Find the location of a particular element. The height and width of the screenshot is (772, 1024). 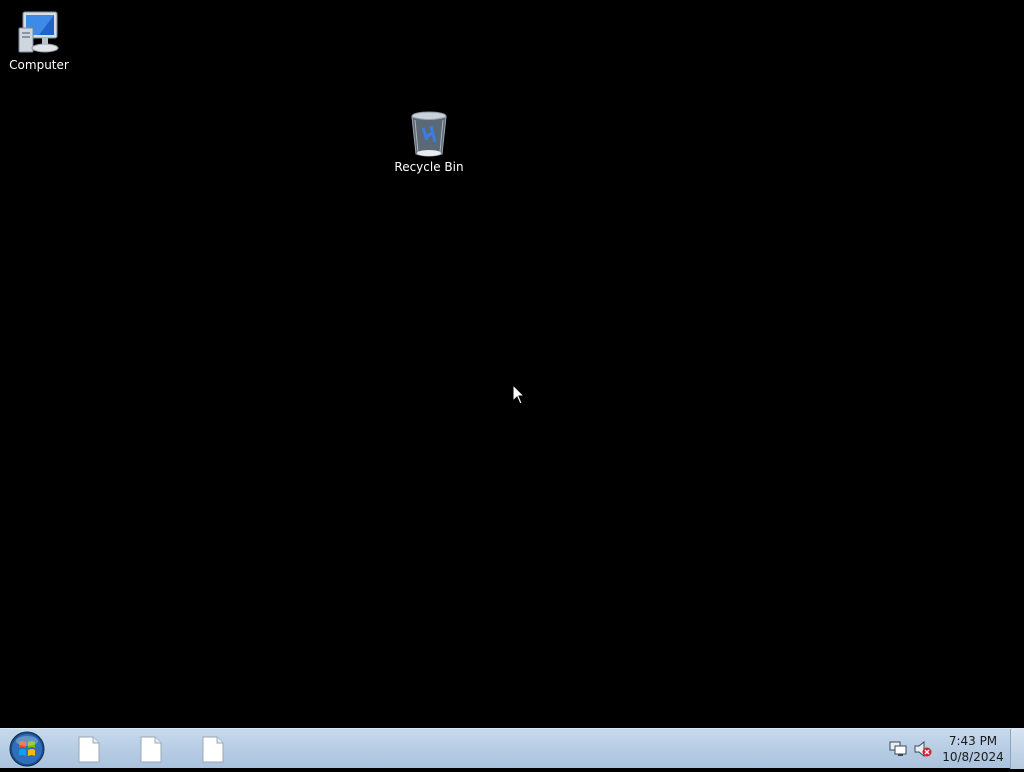

volume-muted-icon is located at coordinates (923, 749).